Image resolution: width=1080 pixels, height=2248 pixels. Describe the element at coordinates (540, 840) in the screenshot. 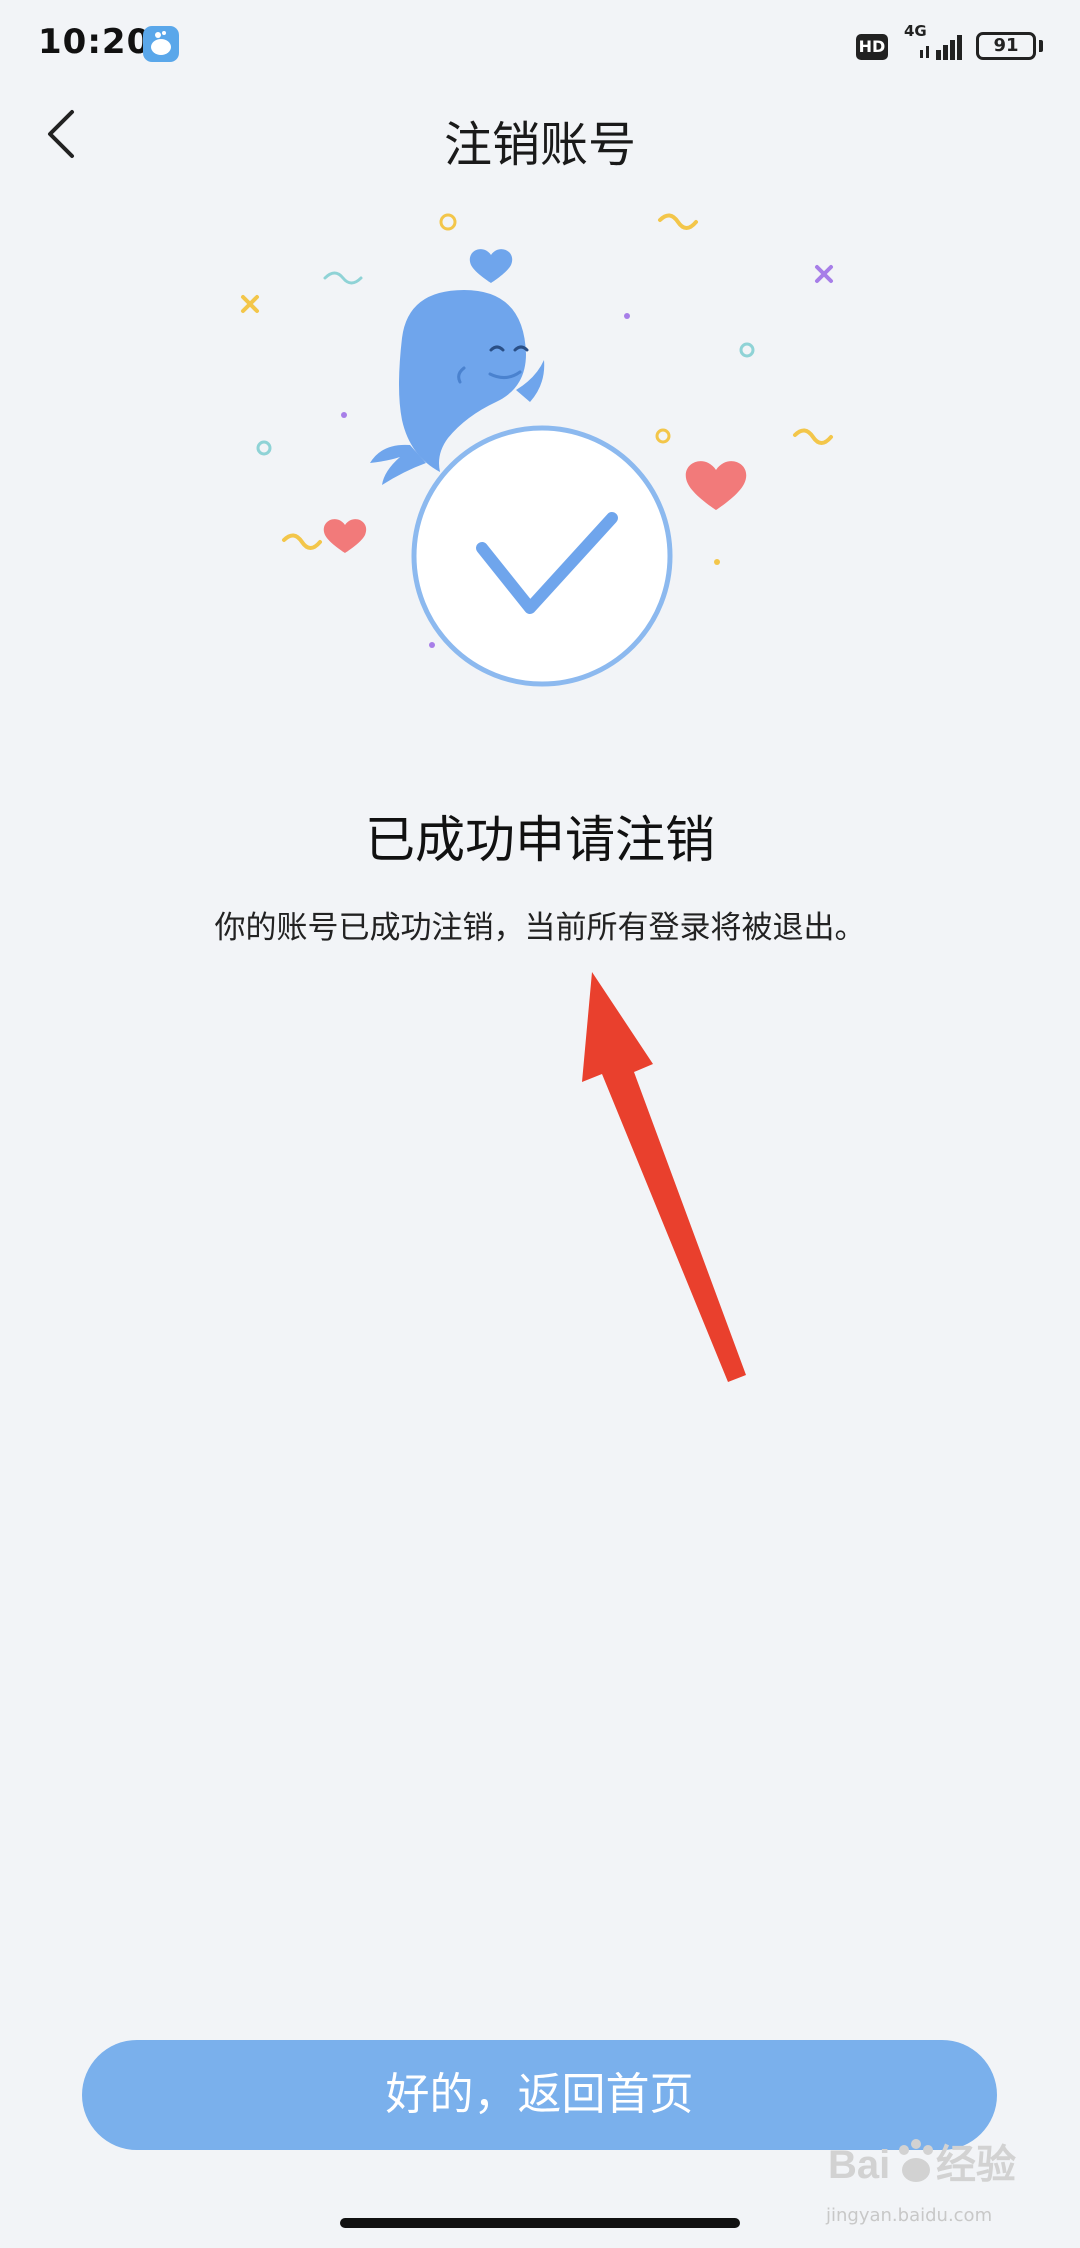

I see `success-title: 已成功申请注销` at that location.